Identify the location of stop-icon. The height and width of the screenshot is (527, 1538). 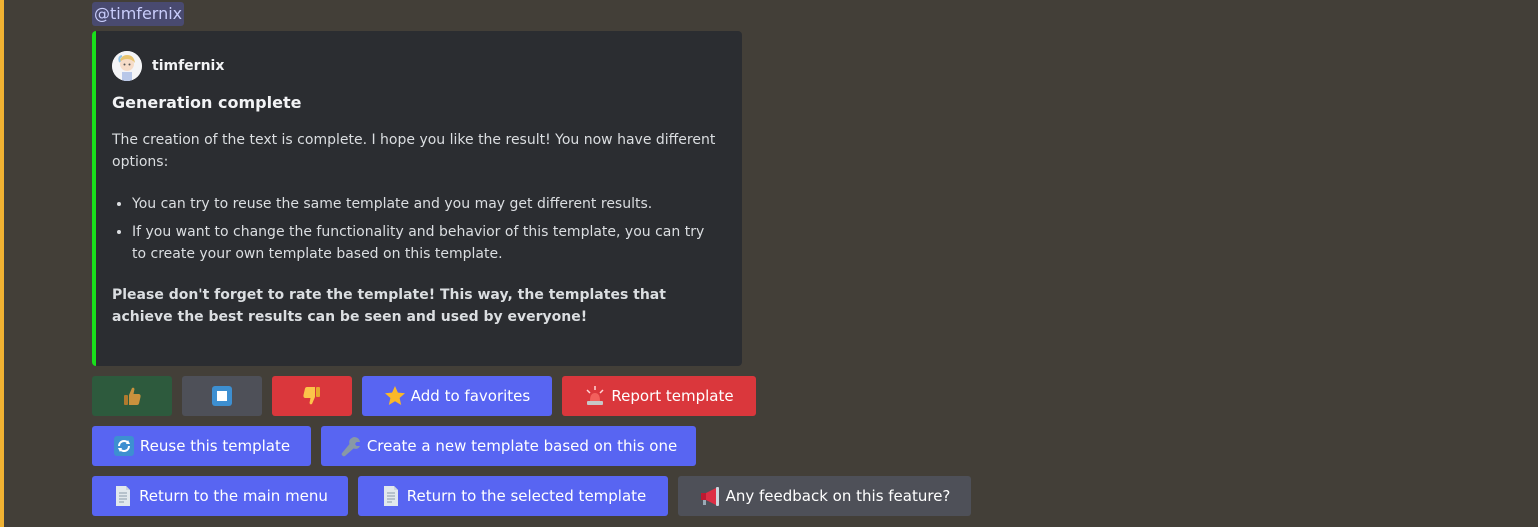
(222, 396).